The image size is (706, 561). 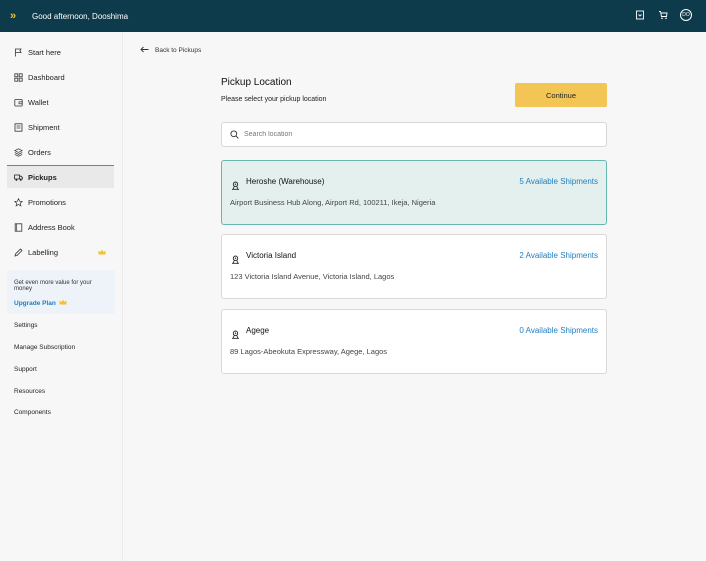 What do you see at coordinates (144, 50) in the screenshot?
I see `arrow-left-icon` at bounding box center [144, 50].